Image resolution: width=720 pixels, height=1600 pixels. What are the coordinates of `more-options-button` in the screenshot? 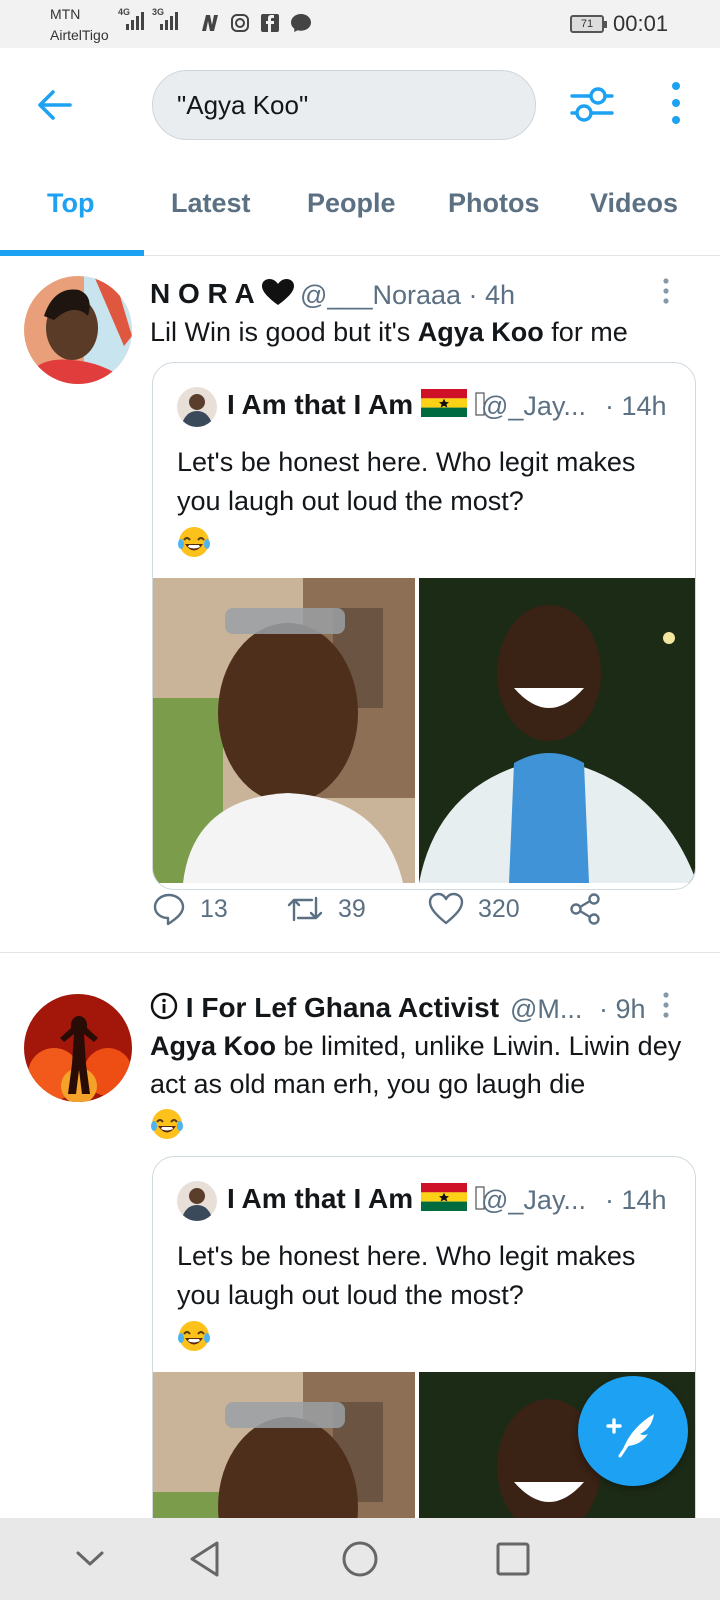 It's located at (676, 103).